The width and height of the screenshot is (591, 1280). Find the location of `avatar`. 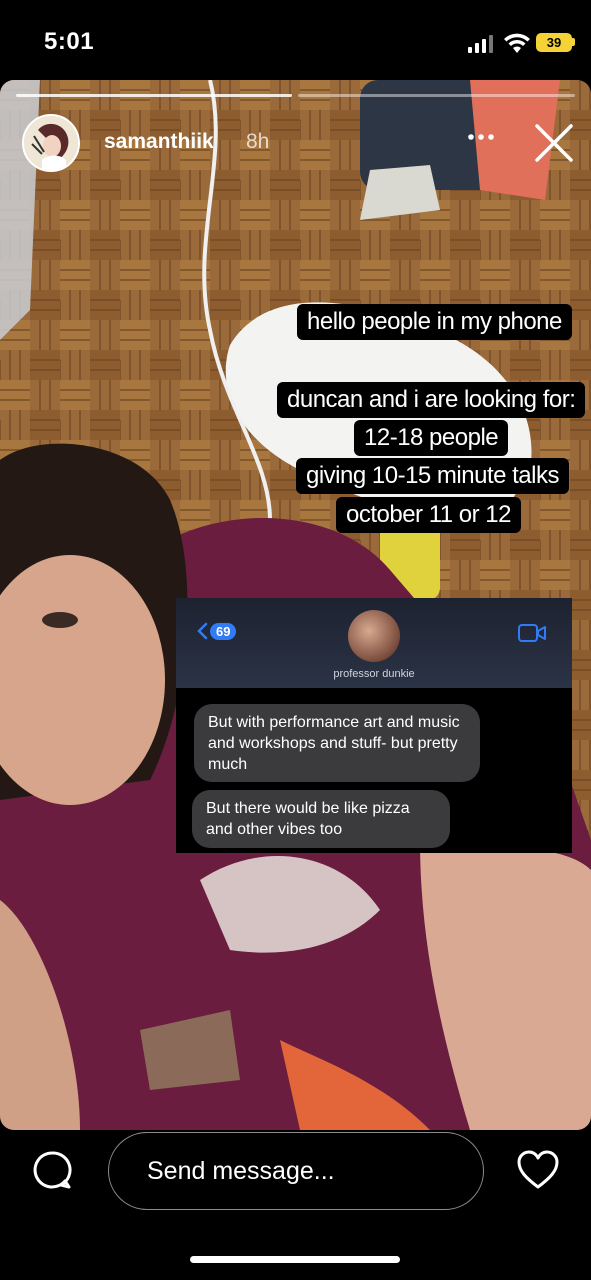

avatar is located at coordinates (51, 143).